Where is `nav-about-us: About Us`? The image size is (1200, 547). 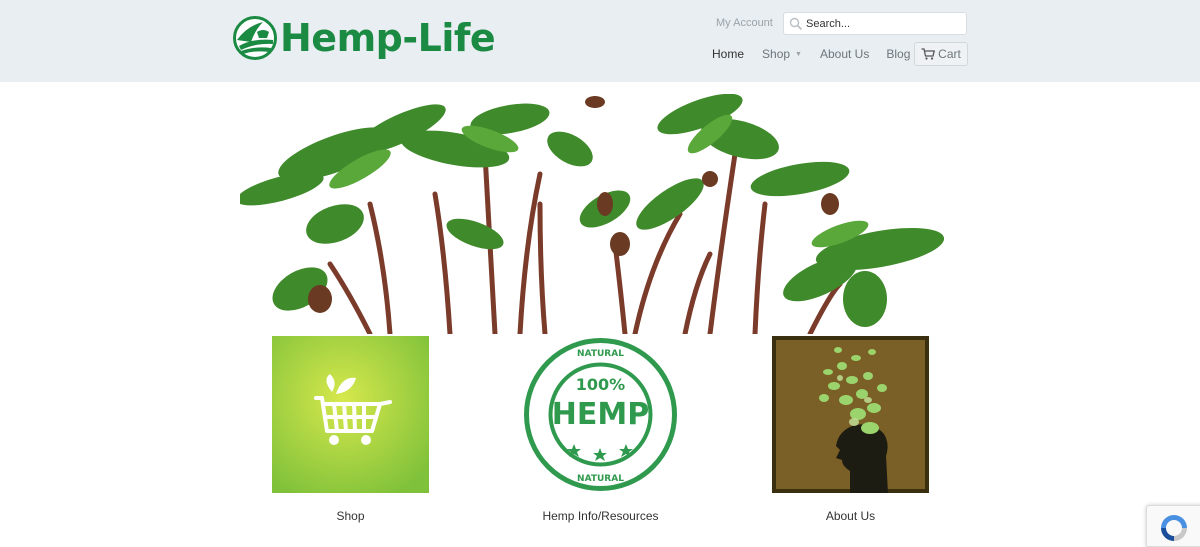 nav-about-us: About Us is located at coordinates (844, 54).